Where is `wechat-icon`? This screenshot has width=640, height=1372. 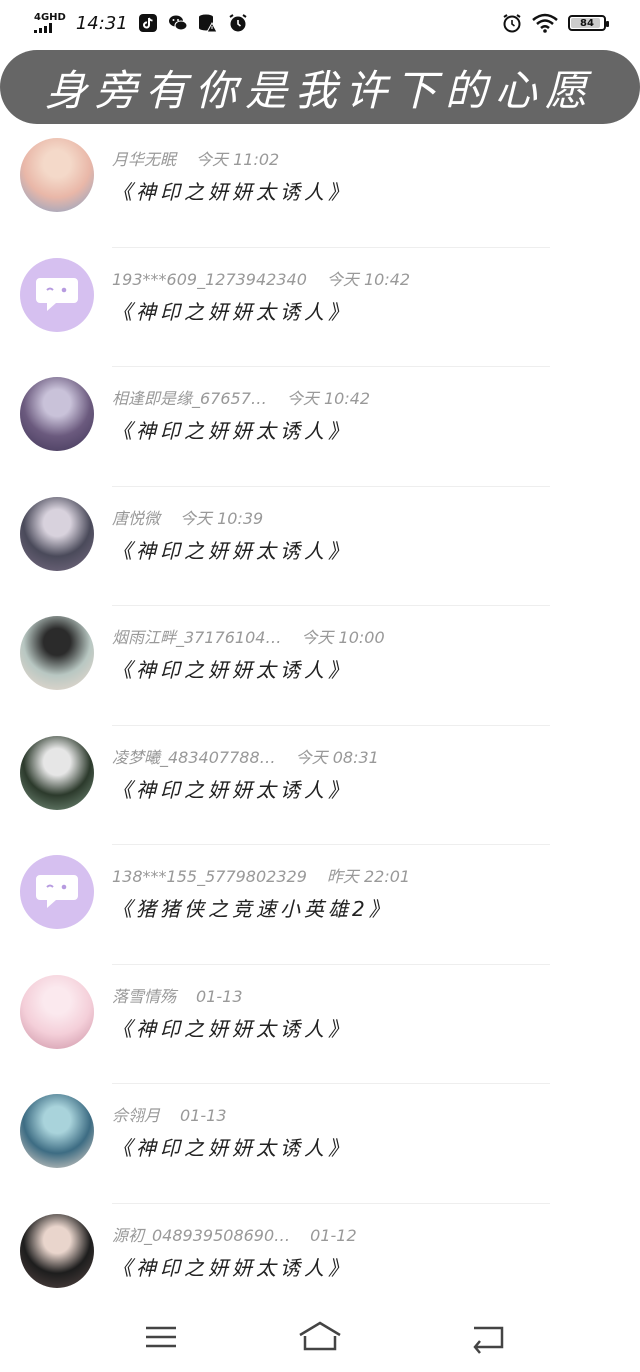
wechat-icon is located at coordinates (178, 23).